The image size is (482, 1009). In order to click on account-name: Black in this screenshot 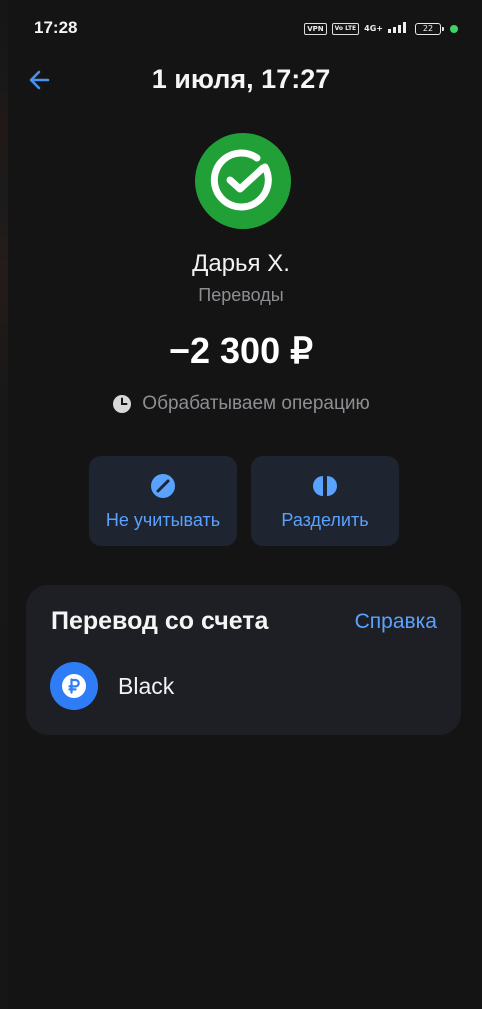, I will do `click(146, 685)`.